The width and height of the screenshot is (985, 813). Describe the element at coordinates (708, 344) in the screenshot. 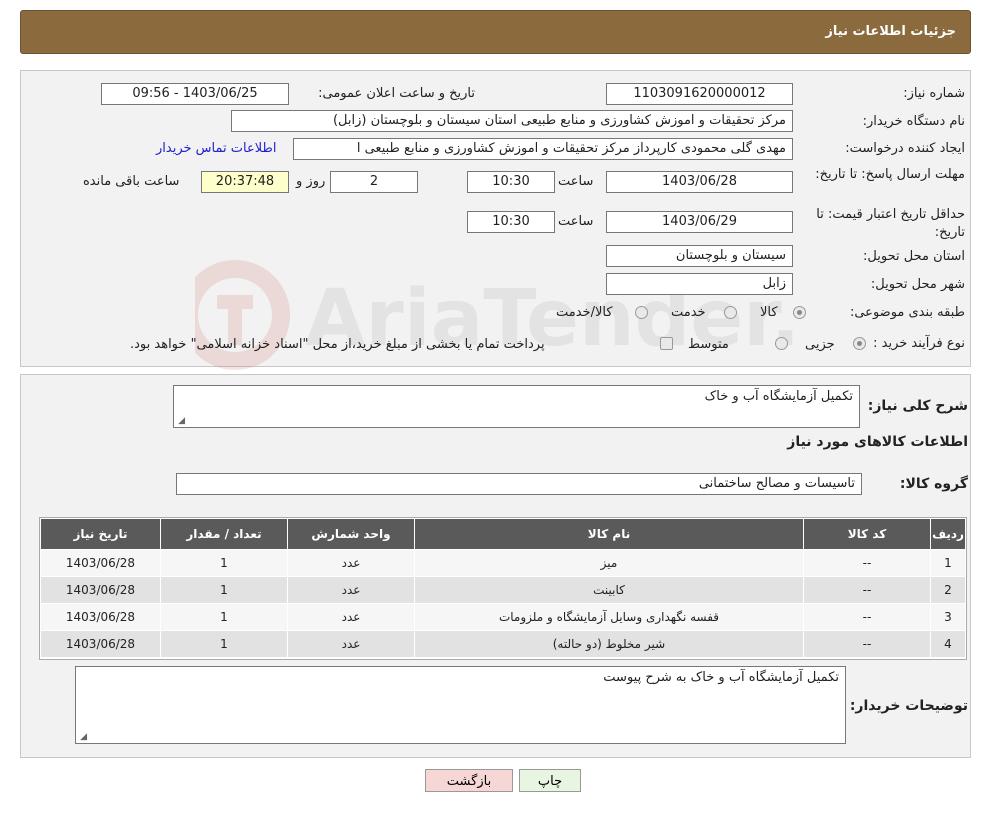

I see `process-option-medium: متوسط` at that location.